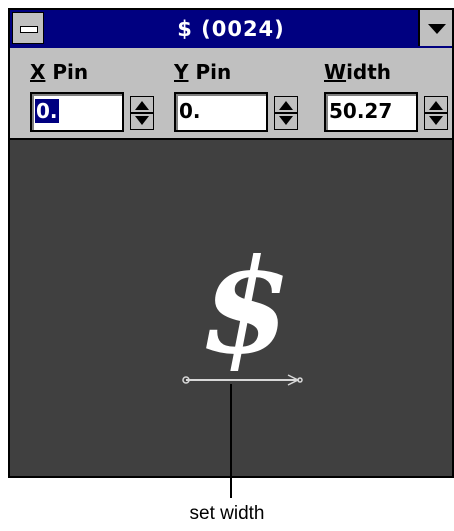 The height and width of the screenshot is (531, 454). I want to click on dropdown-arrow-icon, so click(435, 28).